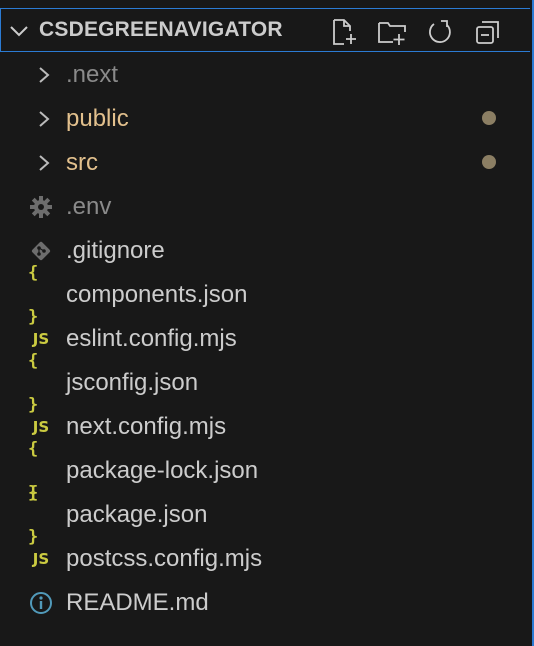 The width and height of the screenshot is (534, 646). I want to click on tree-item-label: src, so click(82, 162).